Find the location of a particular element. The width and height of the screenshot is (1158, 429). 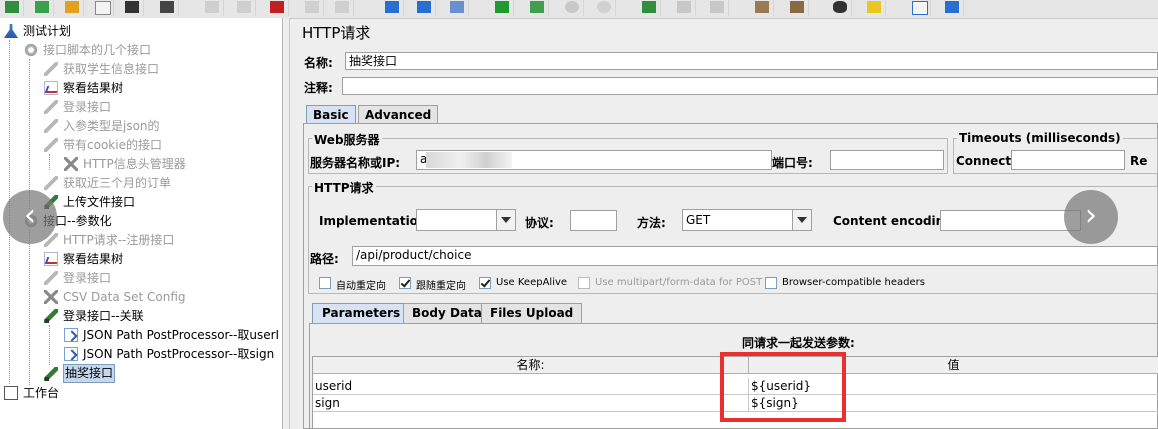

save-icon is located at coordinates (132, 8).